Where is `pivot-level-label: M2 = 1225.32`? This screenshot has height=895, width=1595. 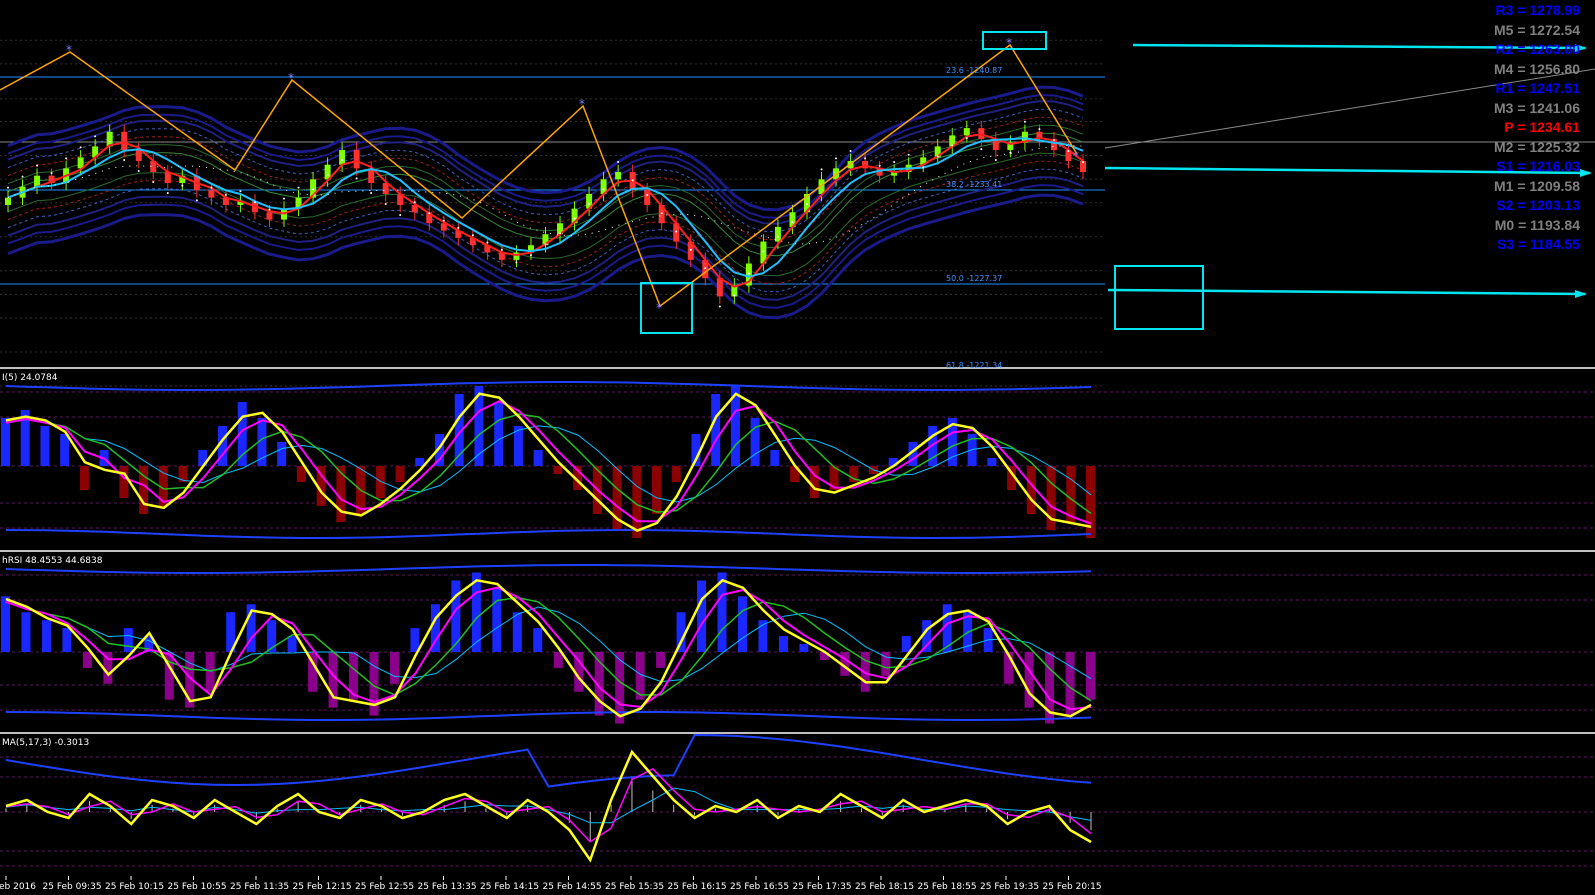
pivot-level-label: M2 = 1225.32 is located at coordinates (1536, 146).